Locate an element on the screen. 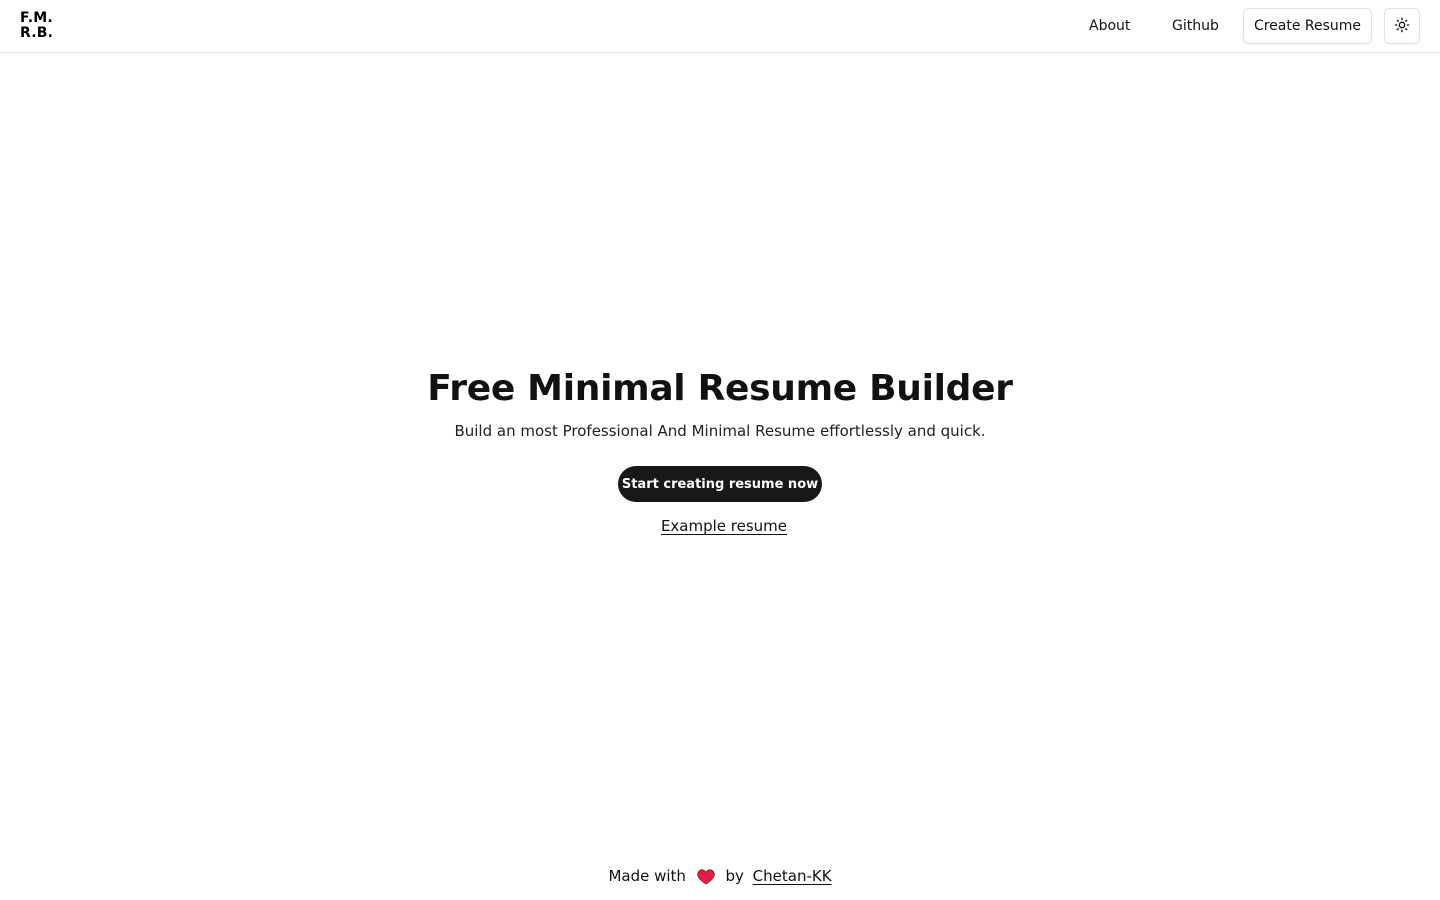 The width and height of the screenshot is (1440, 900). create-resume-button: Create Resume is located at coordinates (1307, 26).